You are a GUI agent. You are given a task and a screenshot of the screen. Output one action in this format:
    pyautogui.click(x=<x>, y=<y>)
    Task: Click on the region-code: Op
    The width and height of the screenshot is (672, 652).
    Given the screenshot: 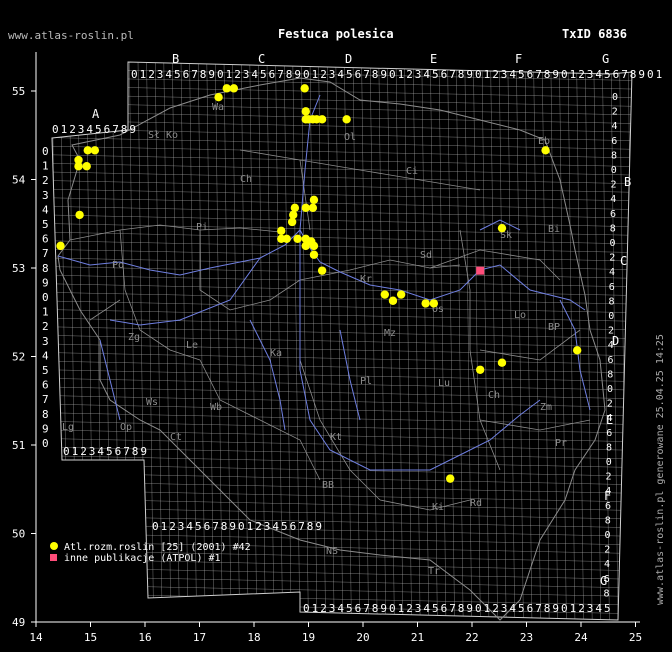 What is the action you would take?
    pyautogui.click(x=126, y=427)
    